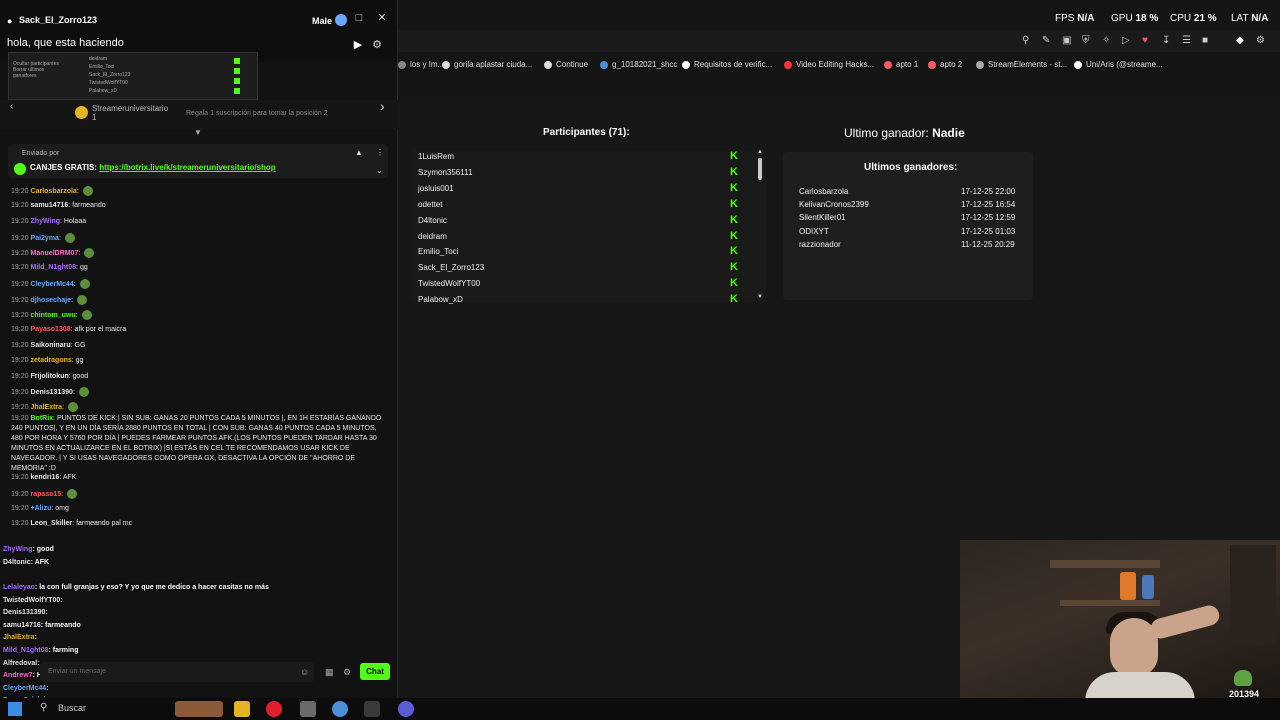 This screenshot has width=1280, height=720. Describe the element at coordinates (55, 253) in the screenshot. I see `message-user: ManuelDRM07` at that location.